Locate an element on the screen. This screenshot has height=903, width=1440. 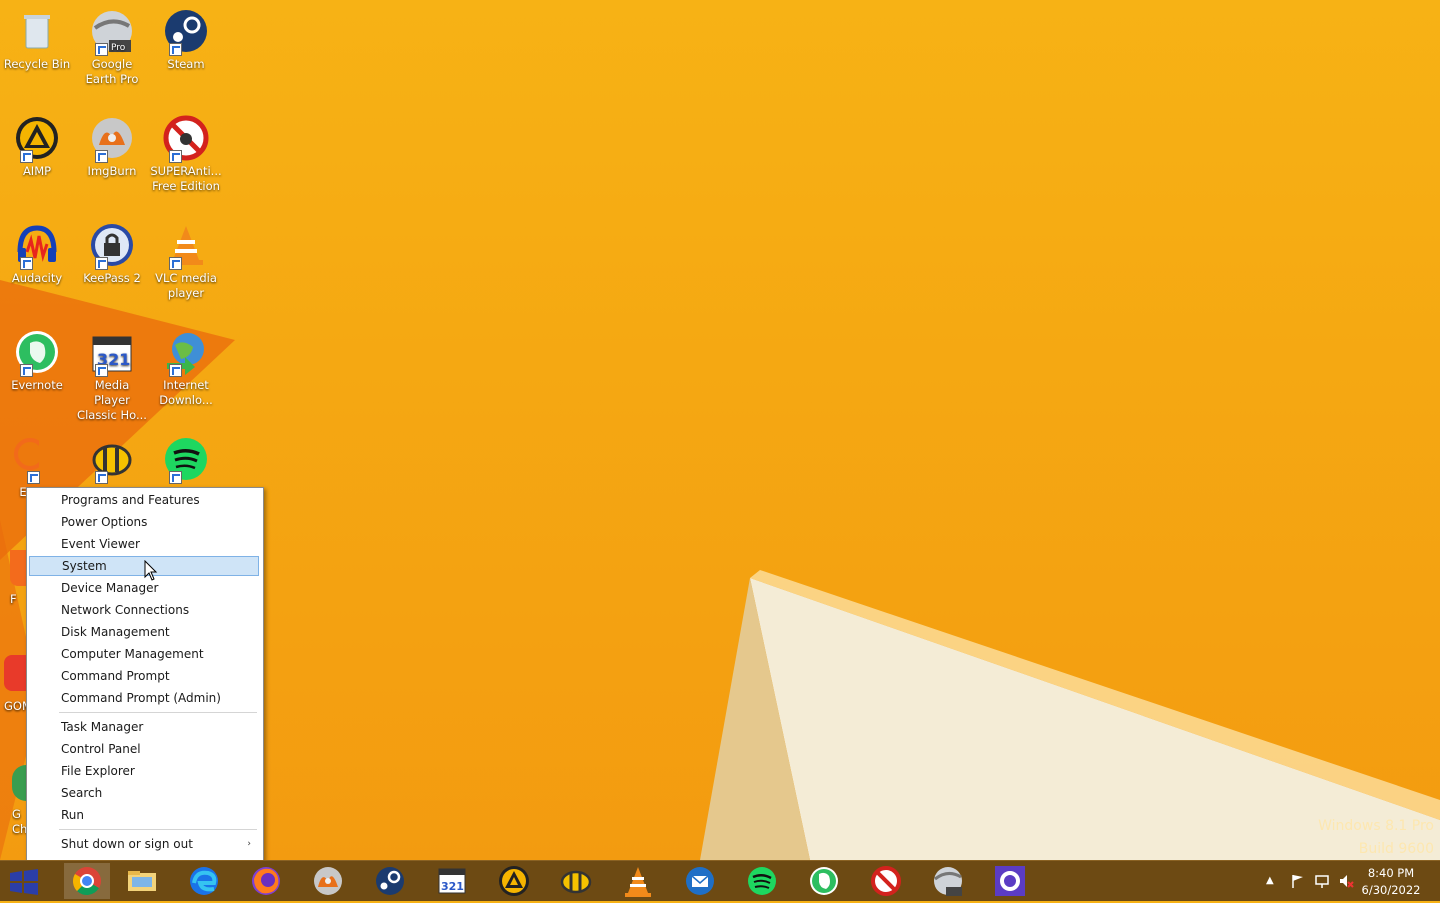
svg-text: Pro is located at coordinates (118, 48).